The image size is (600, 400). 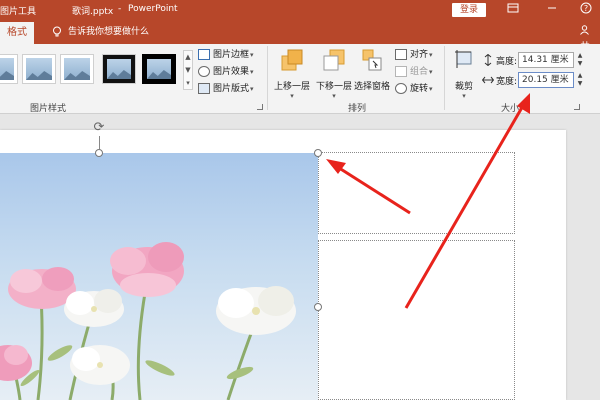 What do you see at coordinates (546, 60) in the screenshot?
I see `height-field: 14.31 厘米` at bounding box center [546, 60].